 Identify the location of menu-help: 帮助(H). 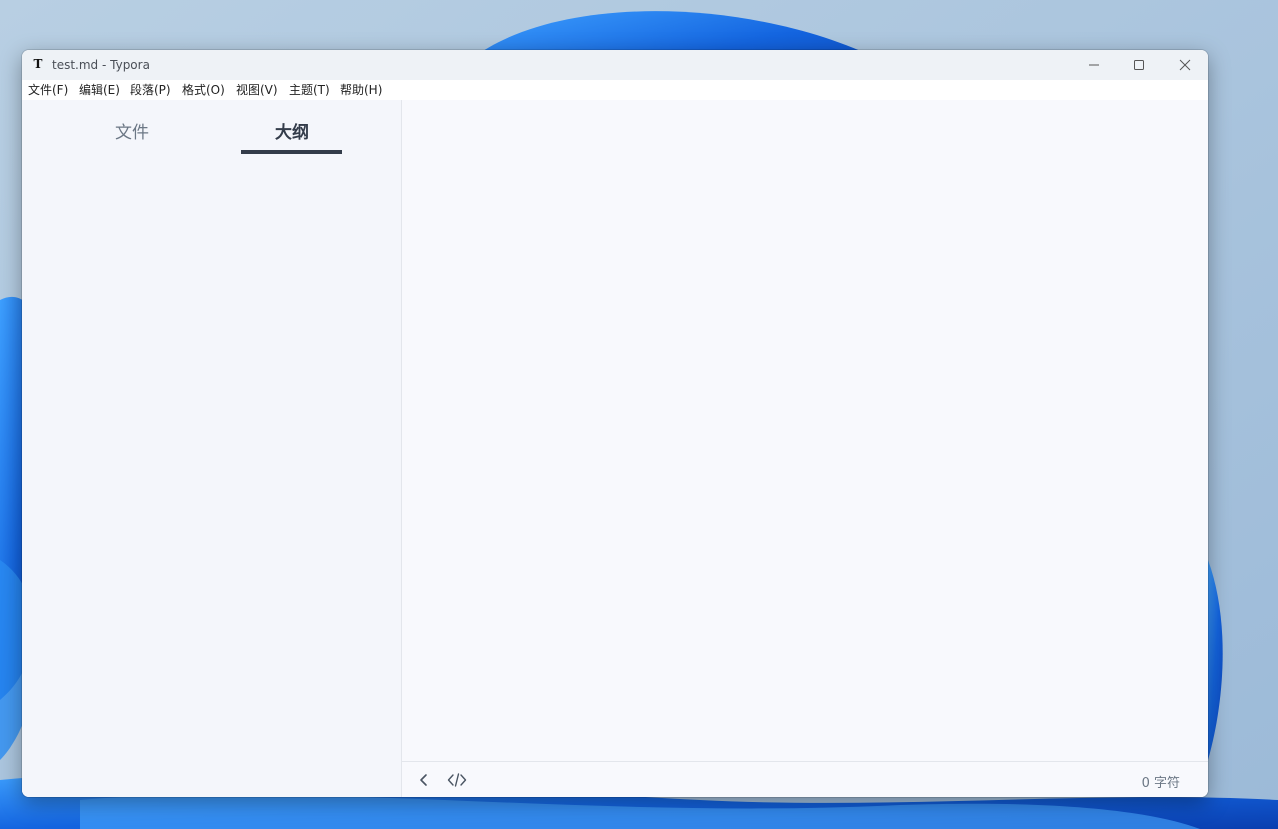
(361, 90).